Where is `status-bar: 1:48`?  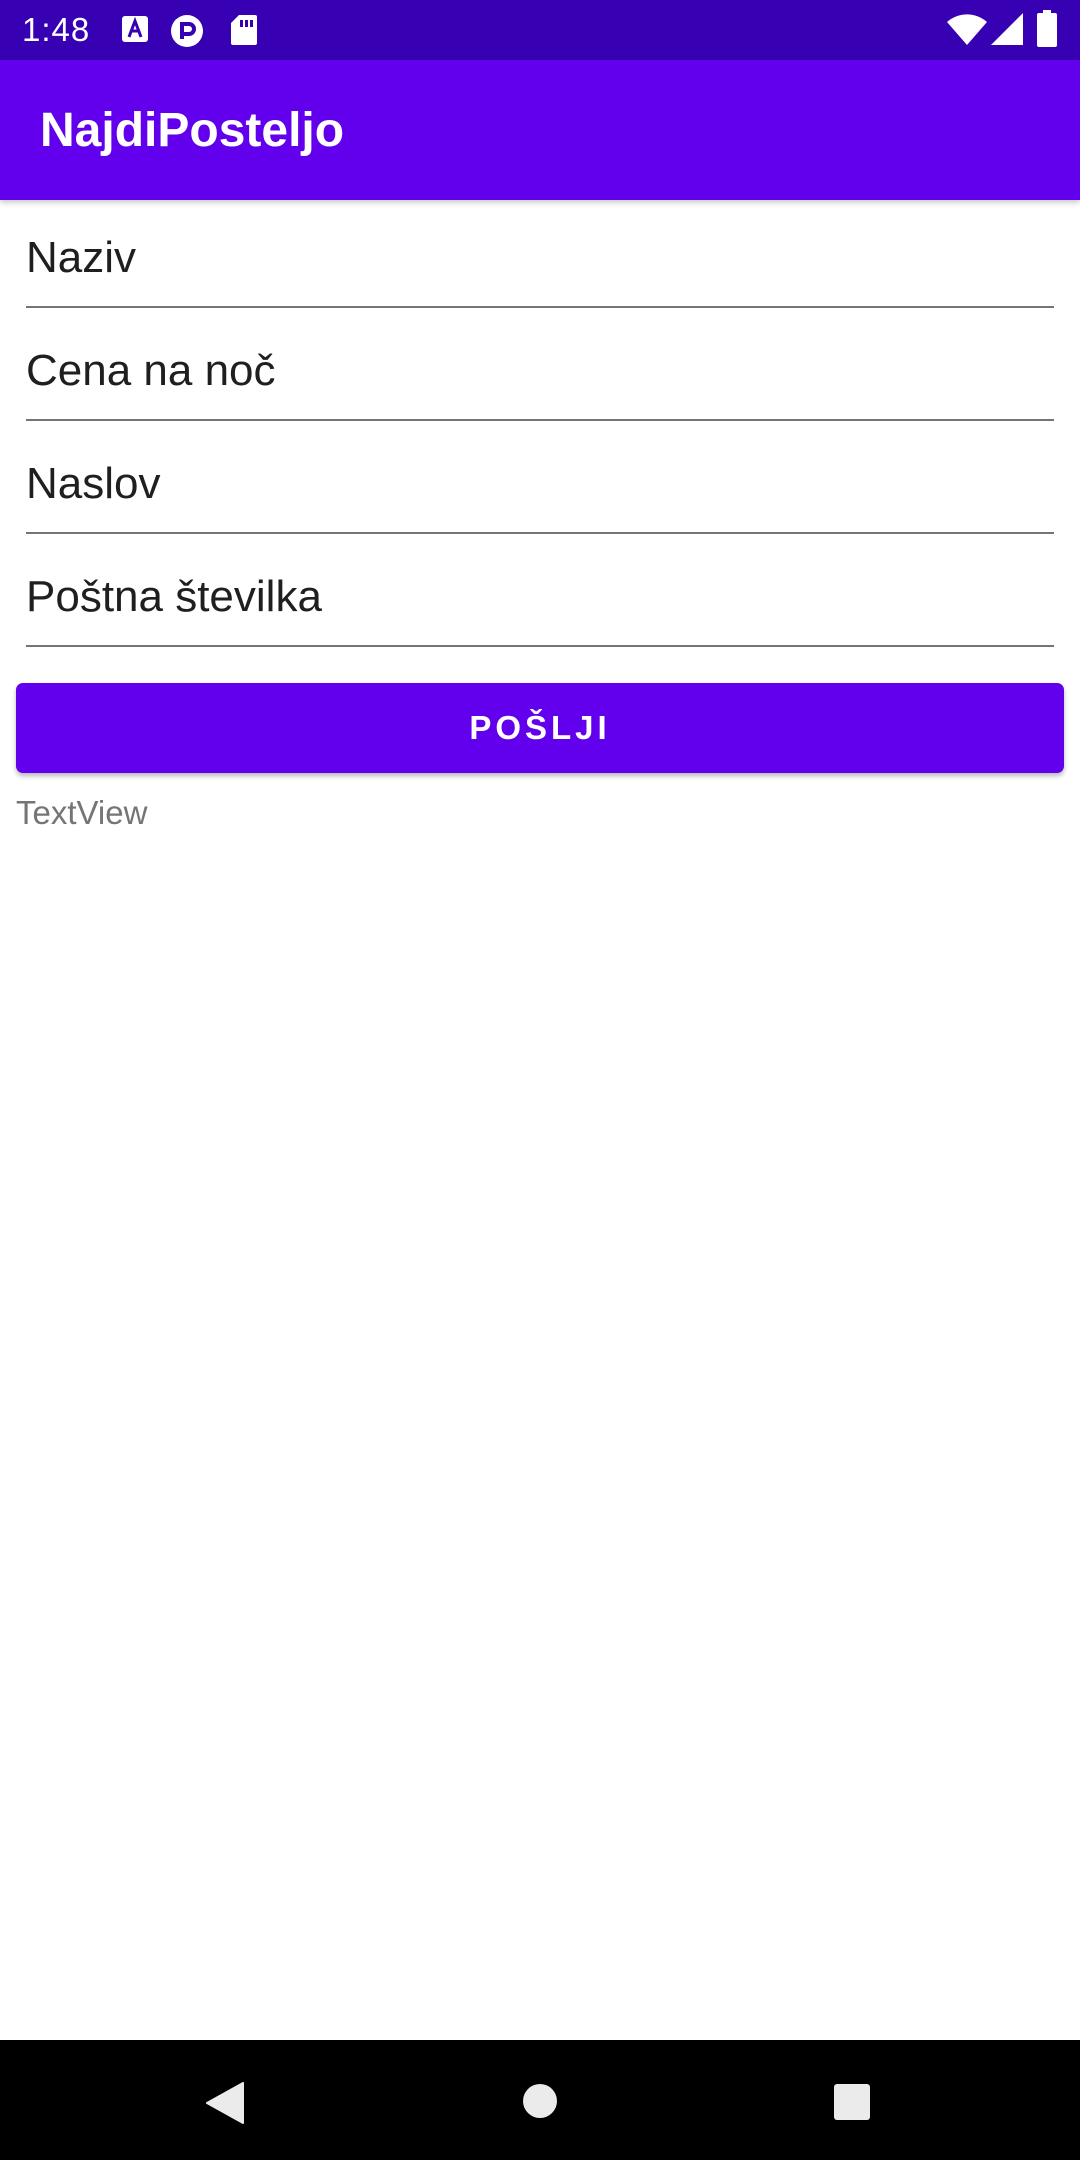
status-bar: 1:48 is located at coordinates (540, 30).